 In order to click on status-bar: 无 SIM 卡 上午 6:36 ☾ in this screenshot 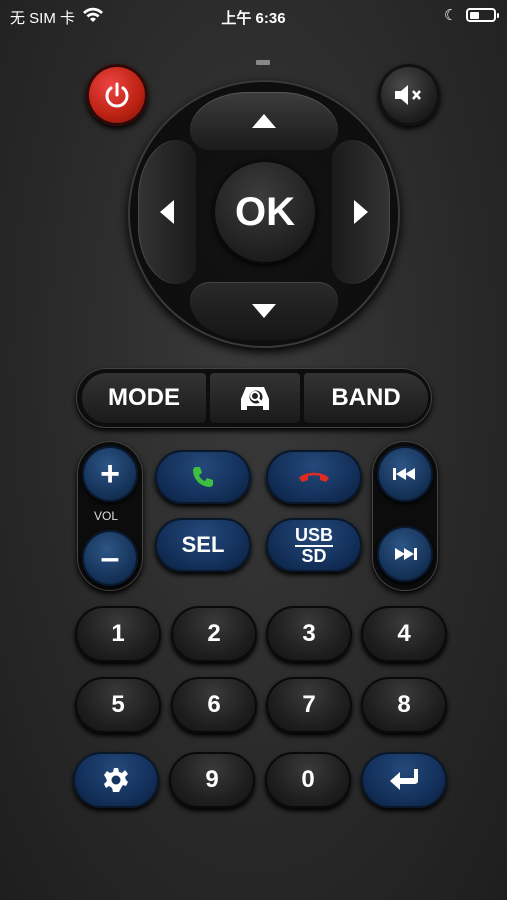, I will do `click(253, 15)`.